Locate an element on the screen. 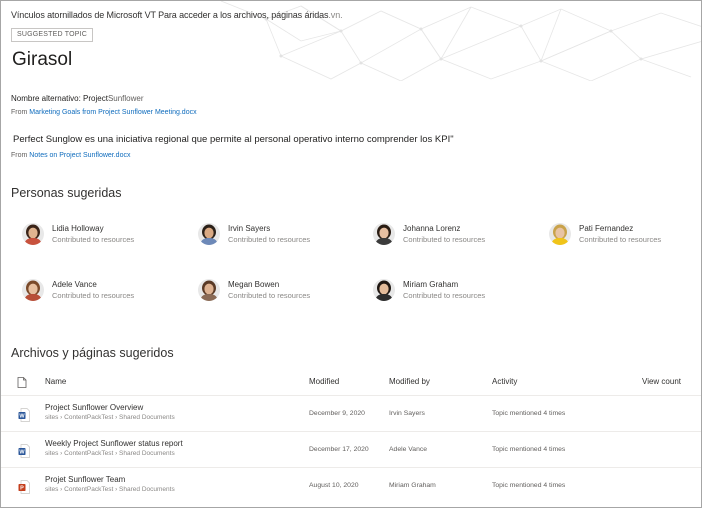  file-name: Project Sunflower Overview is located at coordinates (94, 407).